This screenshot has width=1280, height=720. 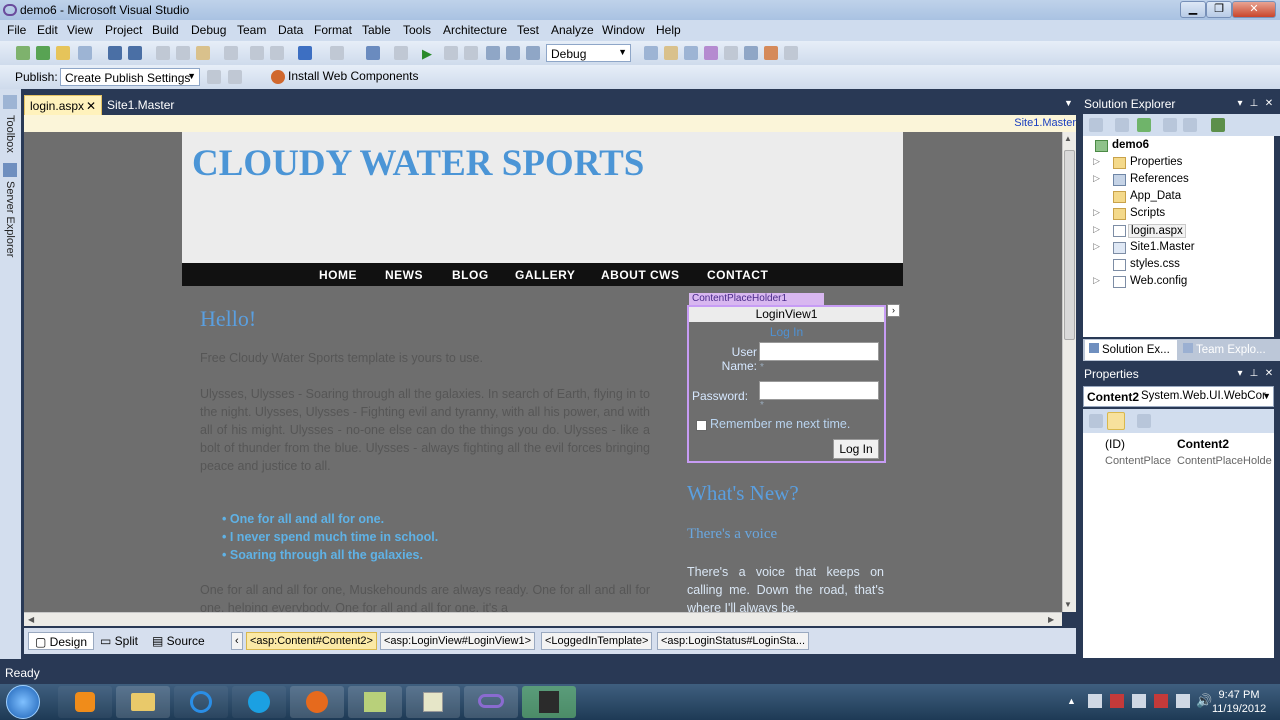 I want to click on menu-help: Help, so click(x=668, y=30).